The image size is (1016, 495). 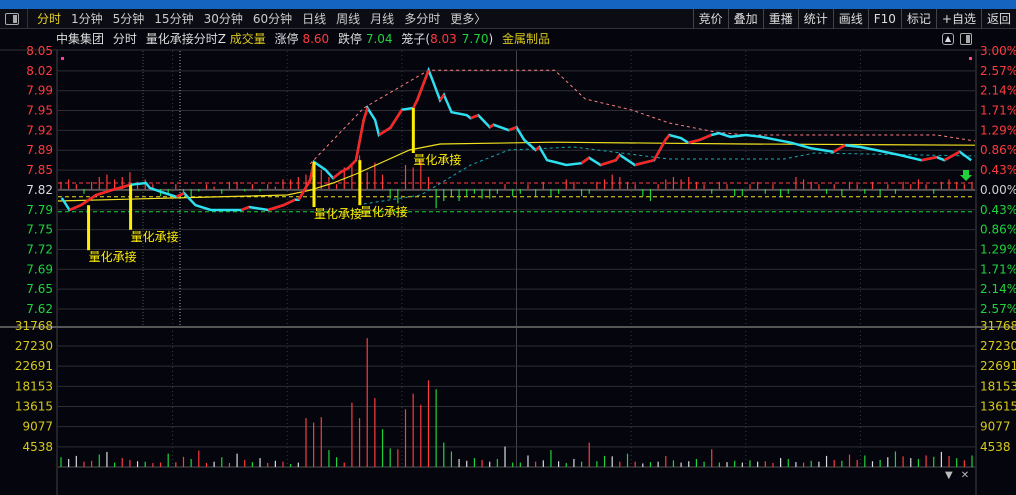 What do you see at coordinates (272, 18) in the screenshot?
I see `tab-period-5: 60分钟` at bounding box center [272, 18].